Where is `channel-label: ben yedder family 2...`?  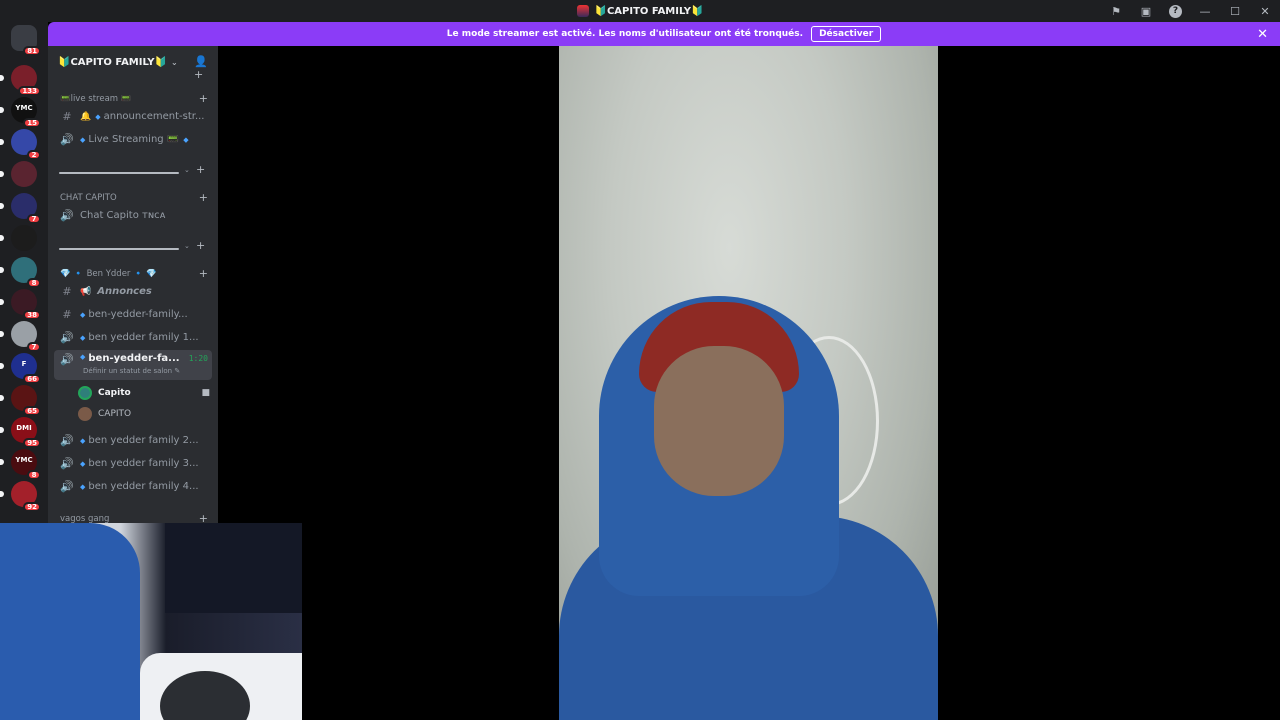 channel-label: ben yedder family 2... is located at coordinates (143, 440).